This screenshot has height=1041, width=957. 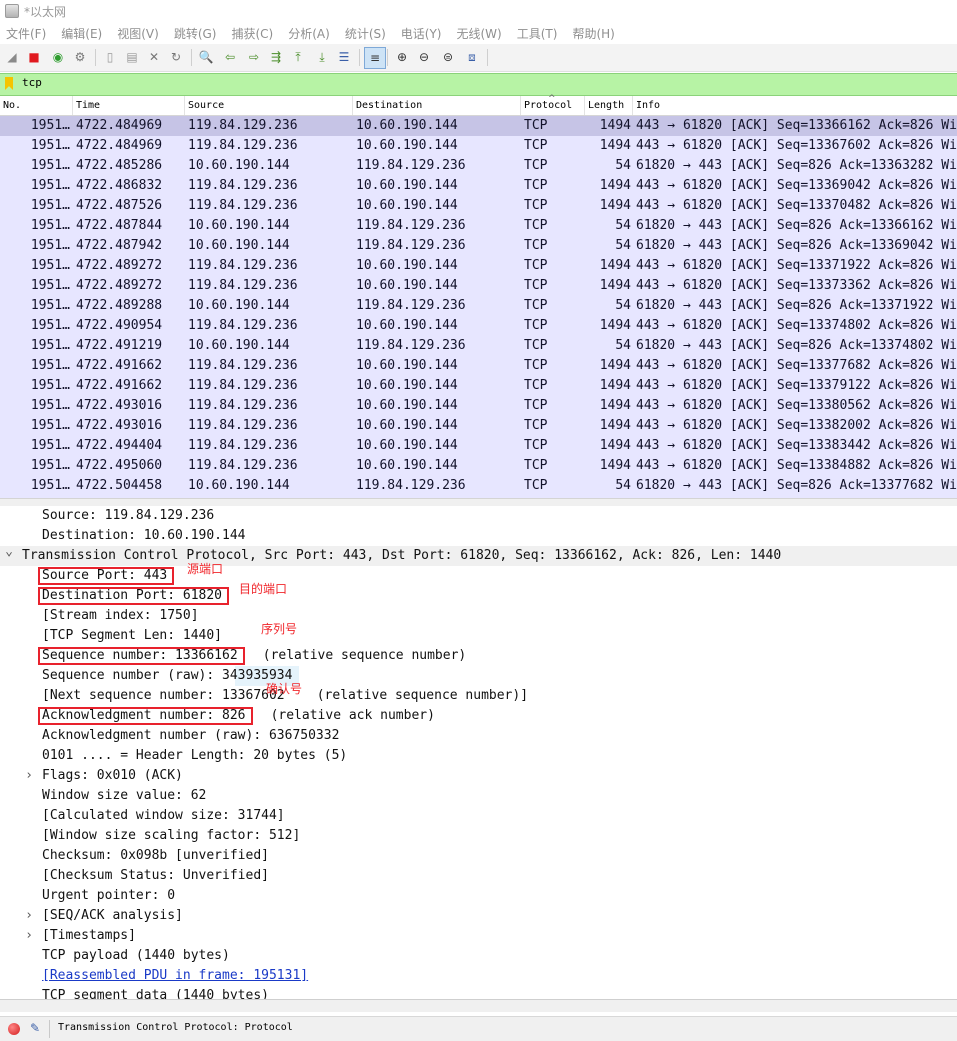 I want to click on capture-options-icon: ⚙, so click(x=80, y=57).